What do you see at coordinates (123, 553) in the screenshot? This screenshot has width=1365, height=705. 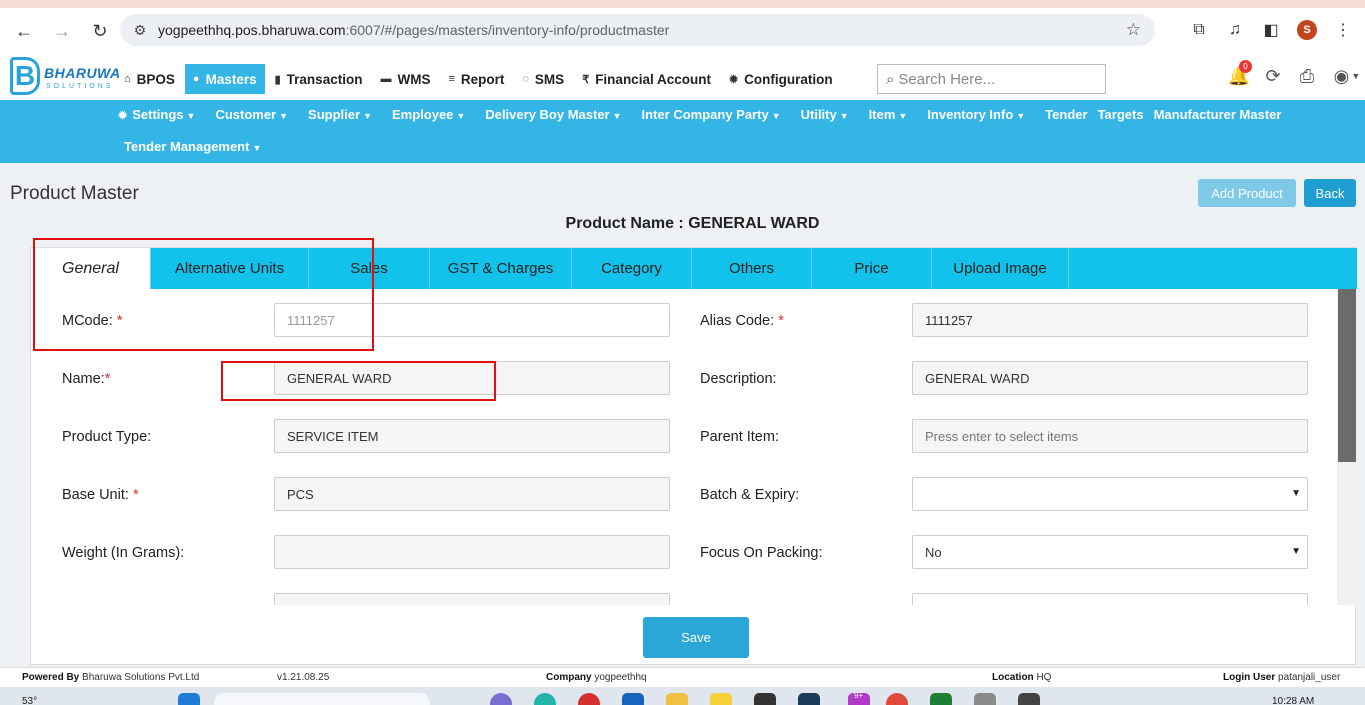 I see `weight-label: Weight (In Grams):` at bounding box center [123, 553].